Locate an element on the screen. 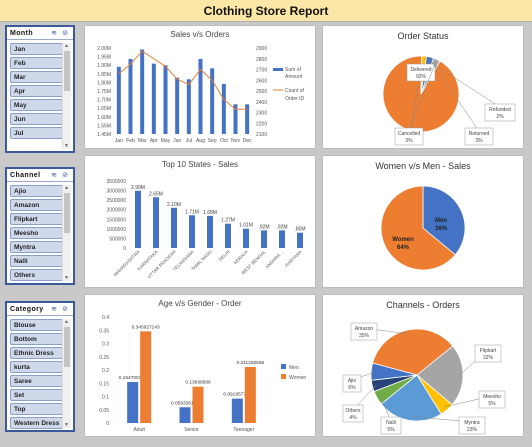 The image size is (532, 447). month-slicer-scrollbar: ▲ ▼ is located at coordinates (66, 96).